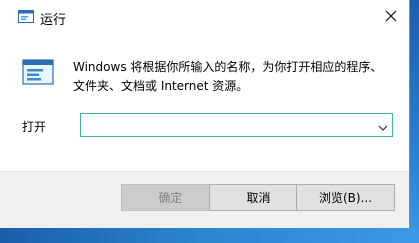  Describe the element at coordinates (391, 16) in the screenshot. I see `close-icon` at that location.